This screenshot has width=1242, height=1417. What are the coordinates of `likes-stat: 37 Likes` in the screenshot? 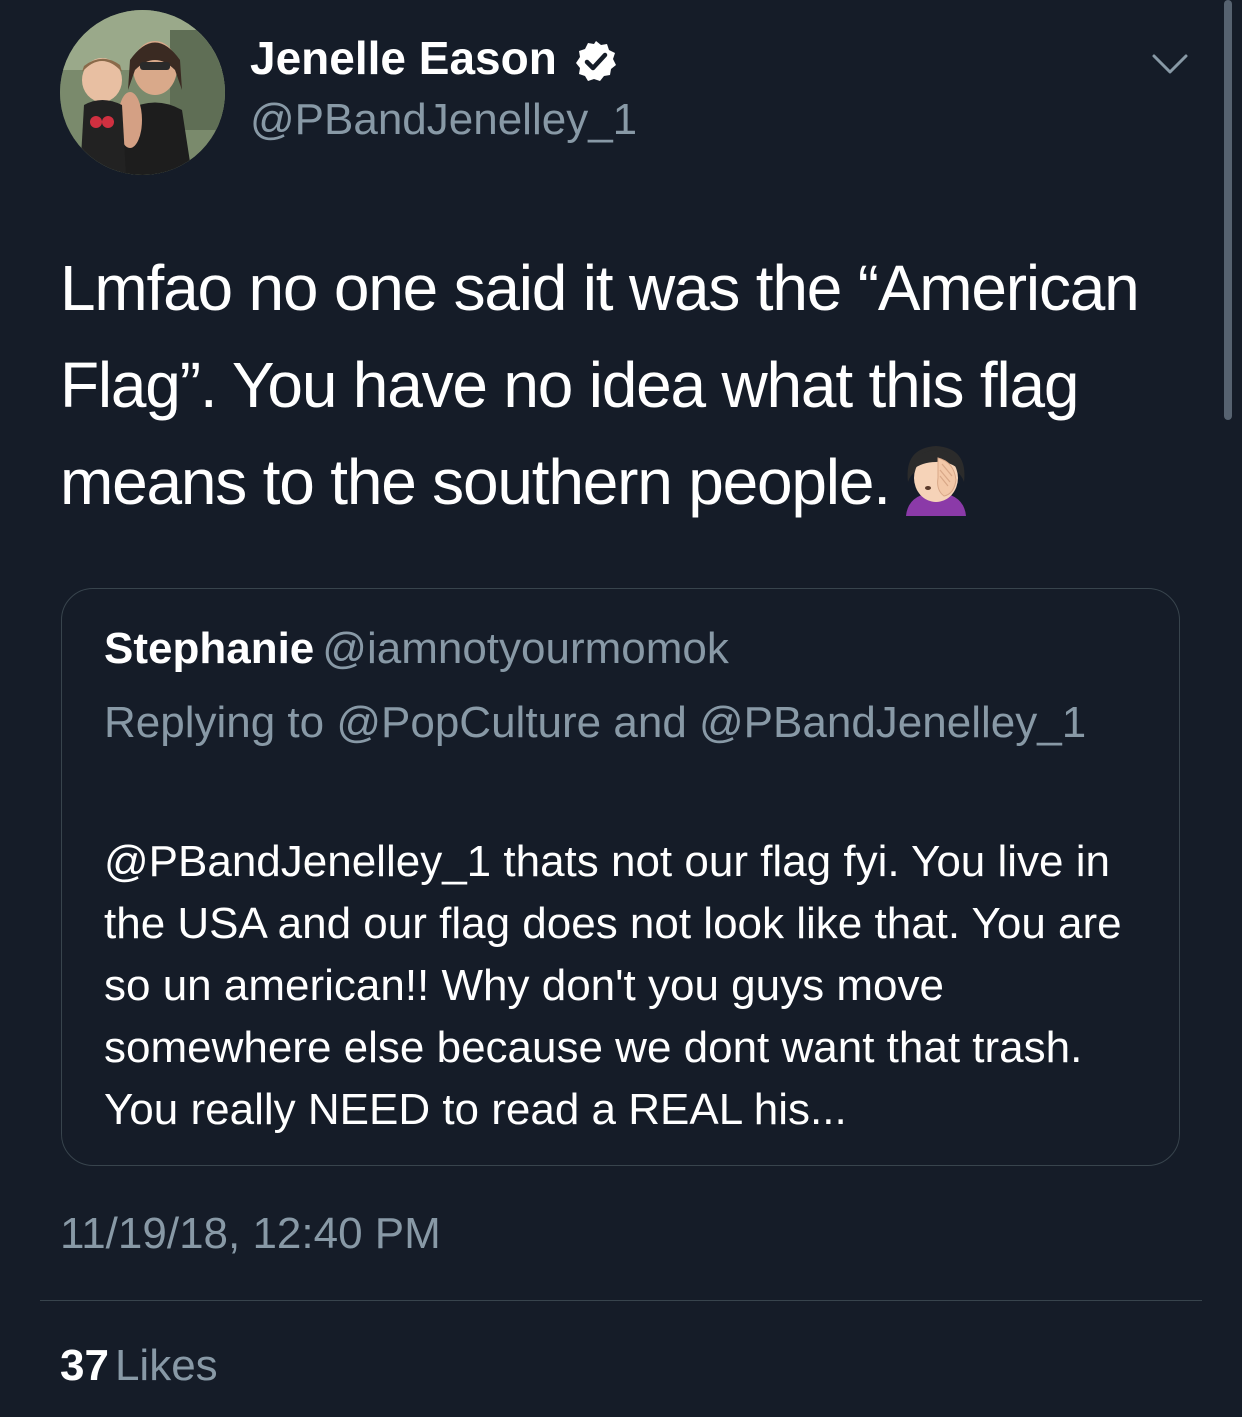 It's located at (139, 1366).